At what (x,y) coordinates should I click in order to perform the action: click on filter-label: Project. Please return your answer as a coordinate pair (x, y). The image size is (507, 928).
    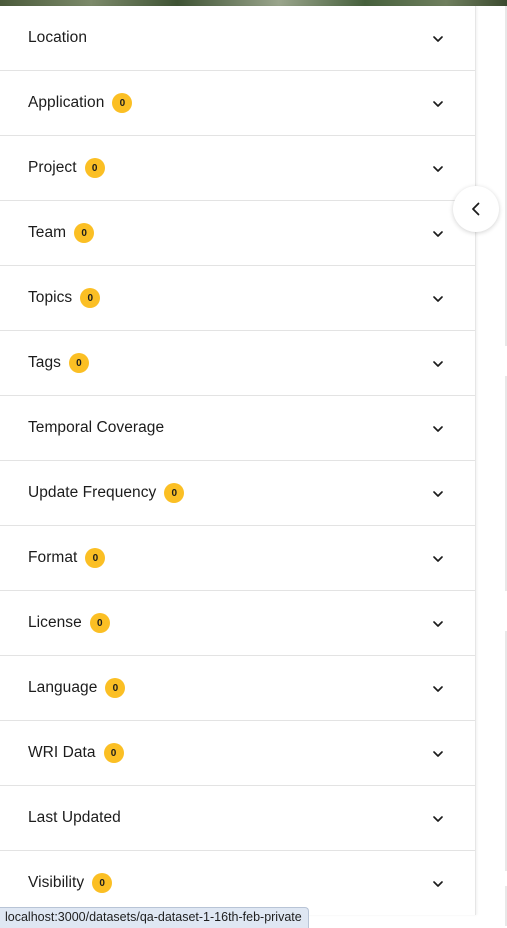
    Looking at the image, I should click on (52, 167).